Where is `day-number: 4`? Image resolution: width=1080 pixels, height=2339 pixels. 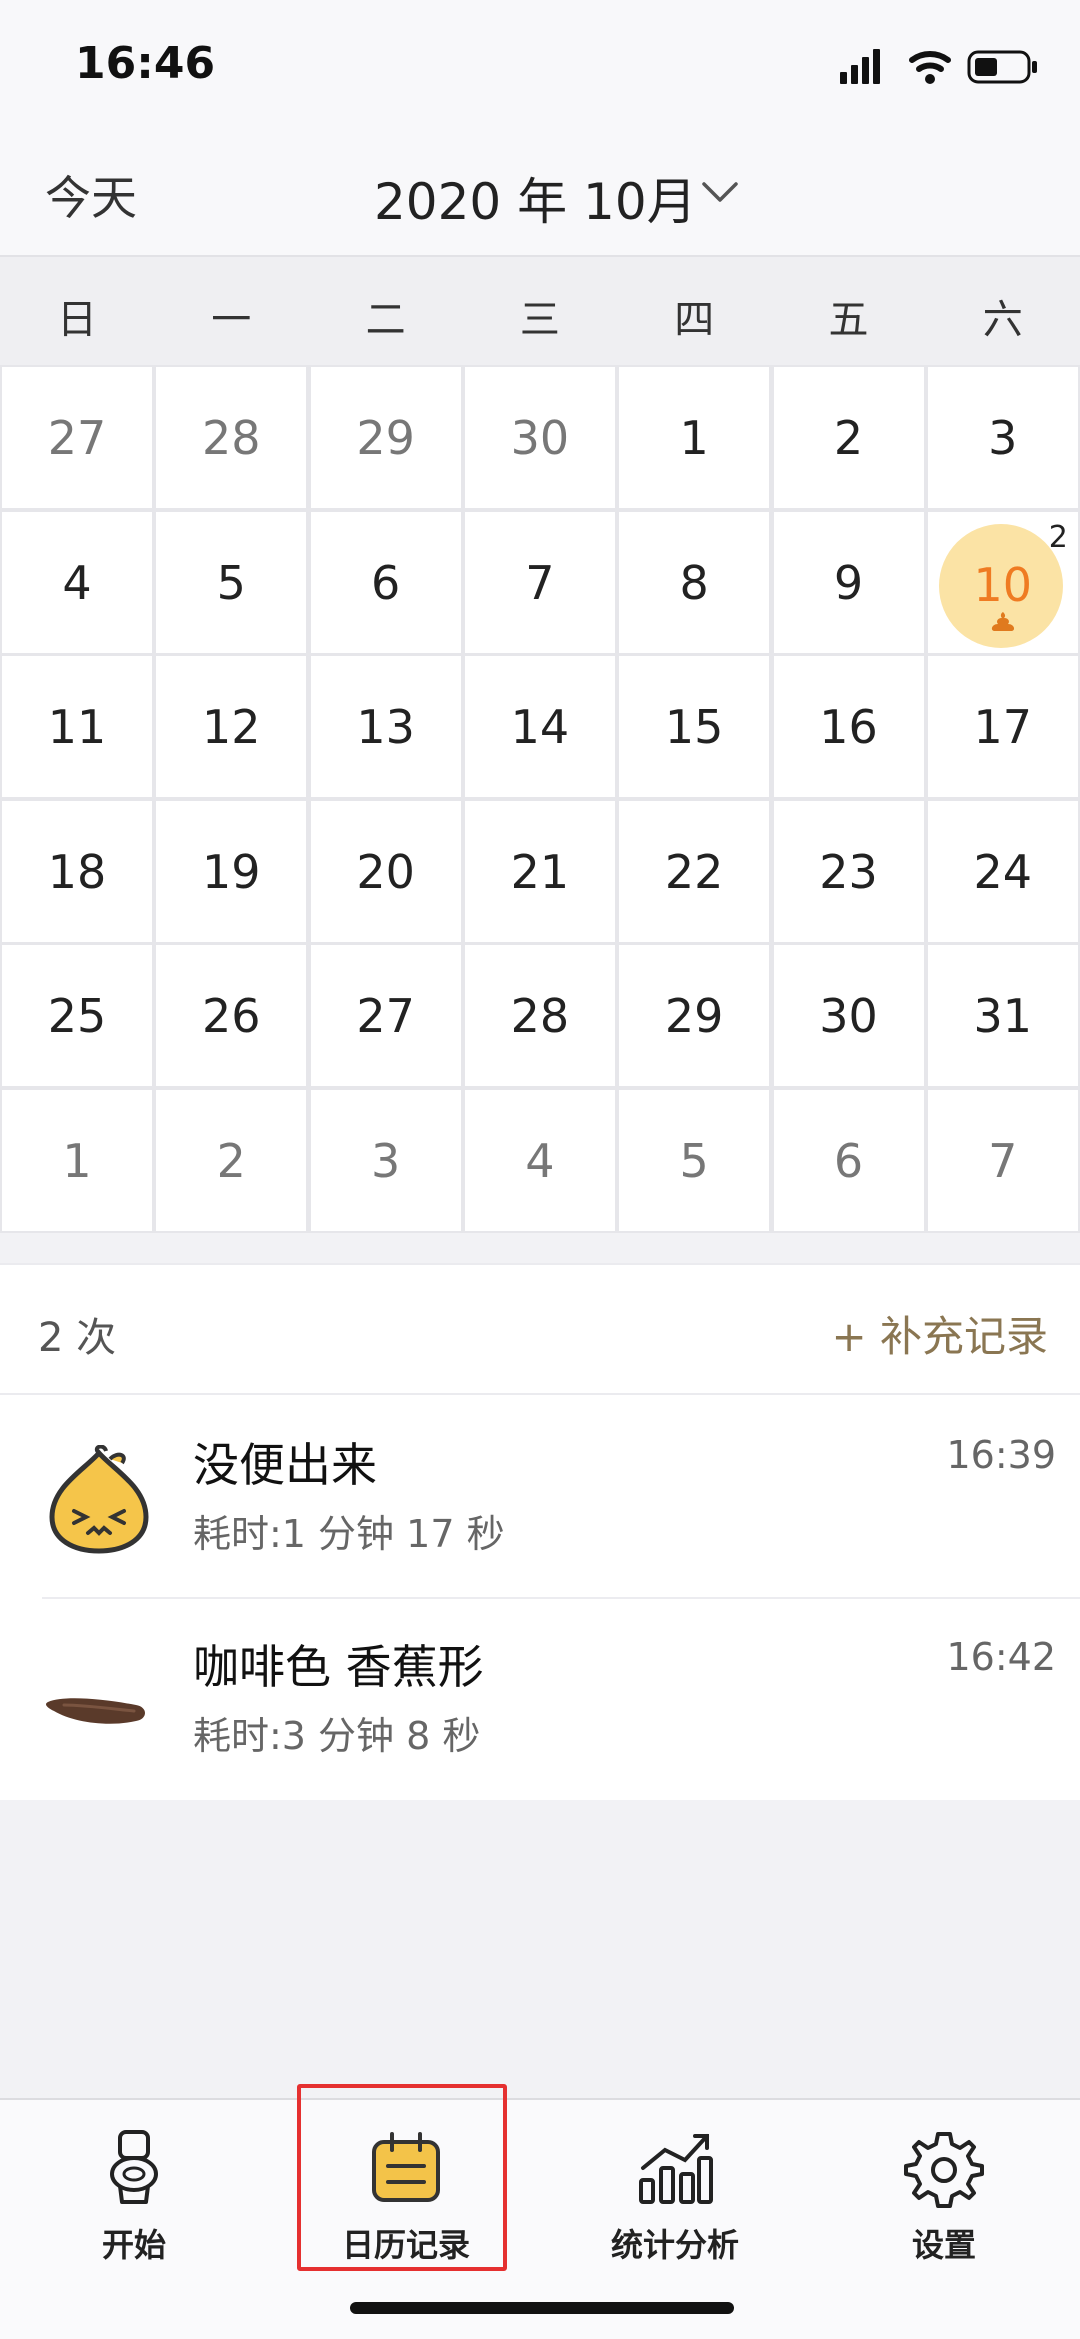
day-number: 4 is located at coordinates (77, 582).